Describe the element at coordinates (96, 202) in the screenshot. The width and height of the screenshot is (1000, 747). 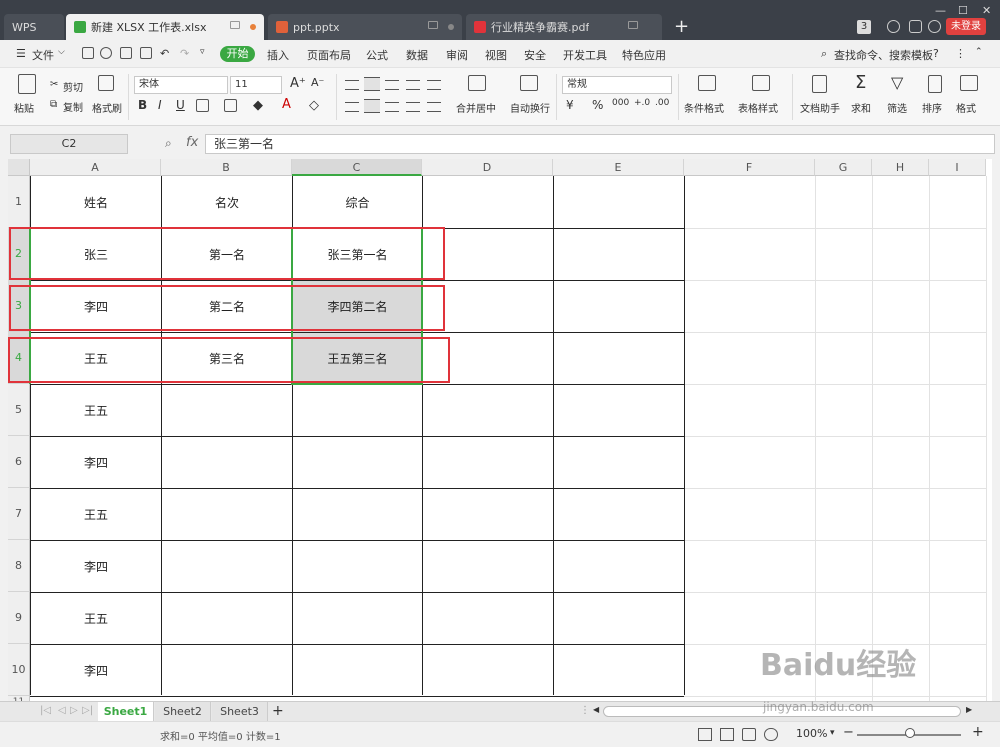
I see `cell-a1: 姓名` at that location.